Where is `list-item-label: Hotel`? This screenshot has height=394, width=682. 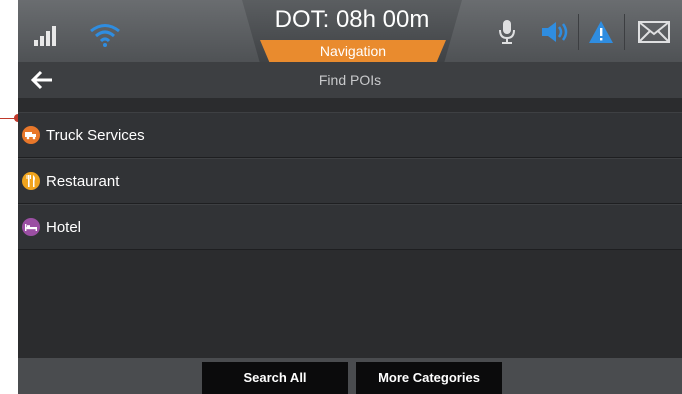 list-item-label: Hotel is located at coordinates (64, 227).